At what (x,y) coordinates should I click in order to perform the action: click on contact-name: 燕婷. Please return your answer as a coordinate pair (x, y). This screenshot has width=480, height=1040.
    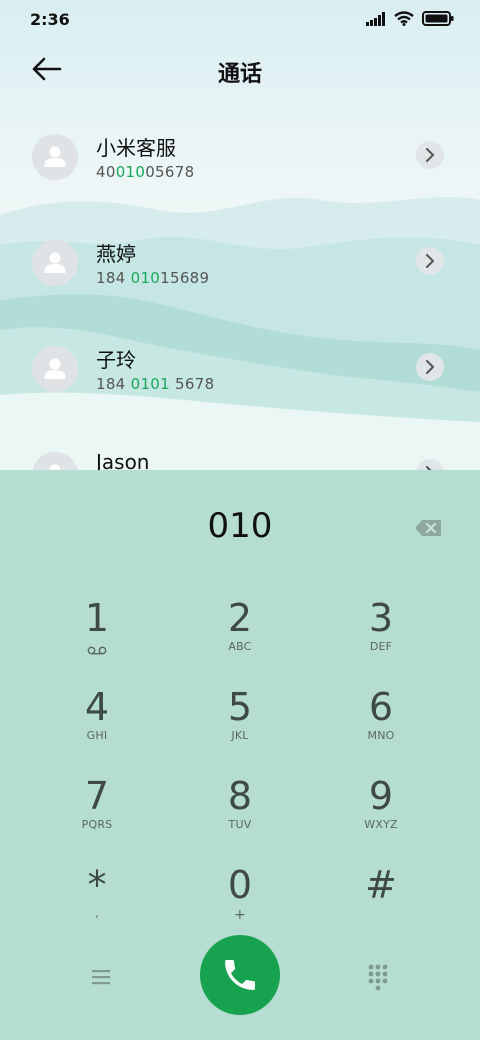
    Looking at the image, I should click on (116, 254).